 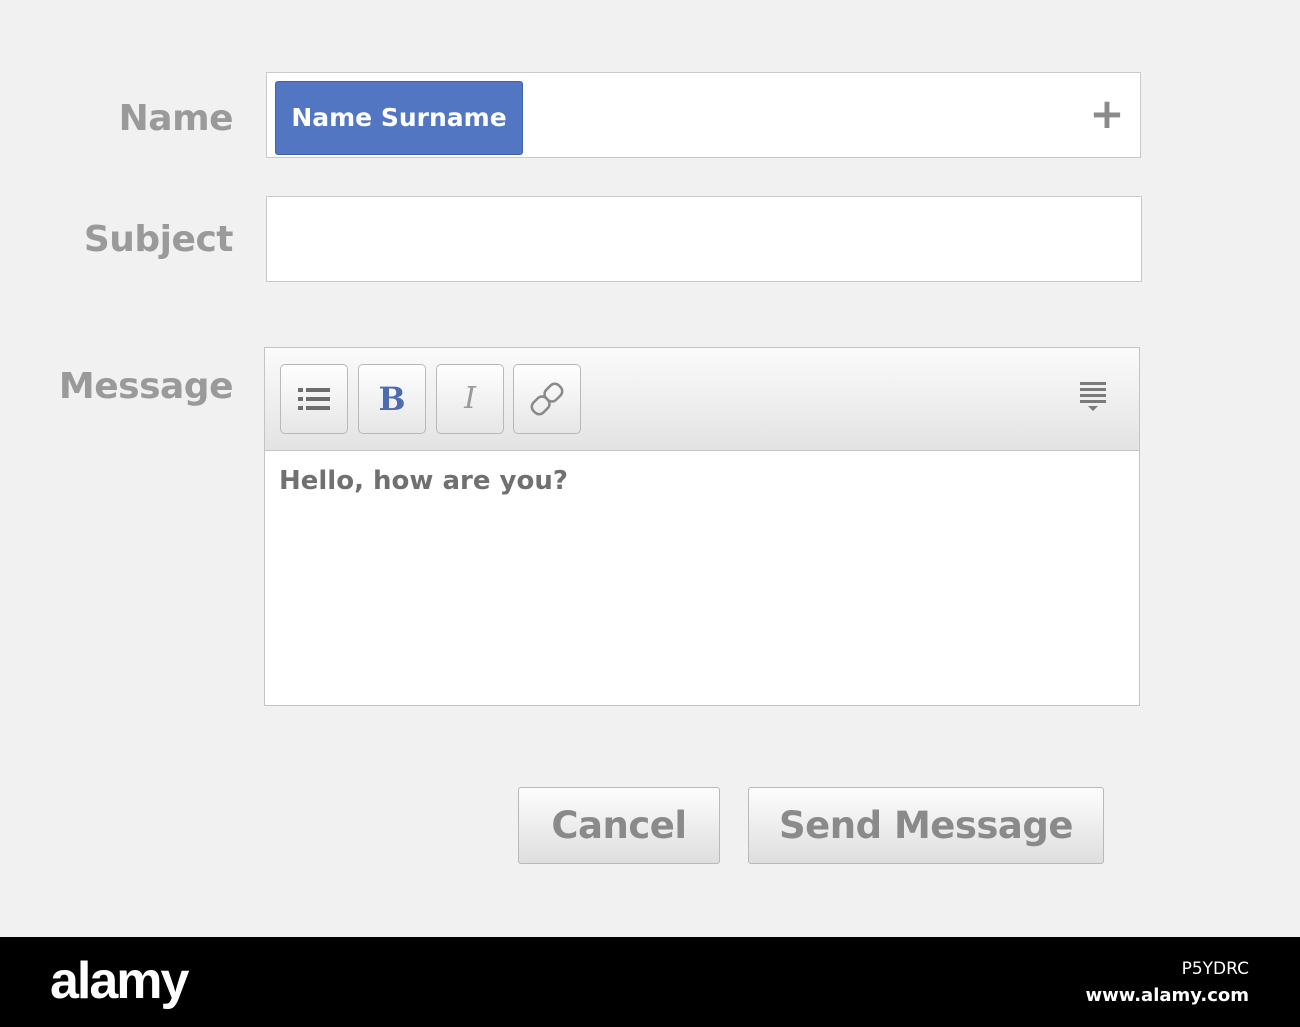 What do you see at coordinates (703, 115) in the screenshot?
I see `recipient-field: Name Surname +` at bounding box center [703, 115].